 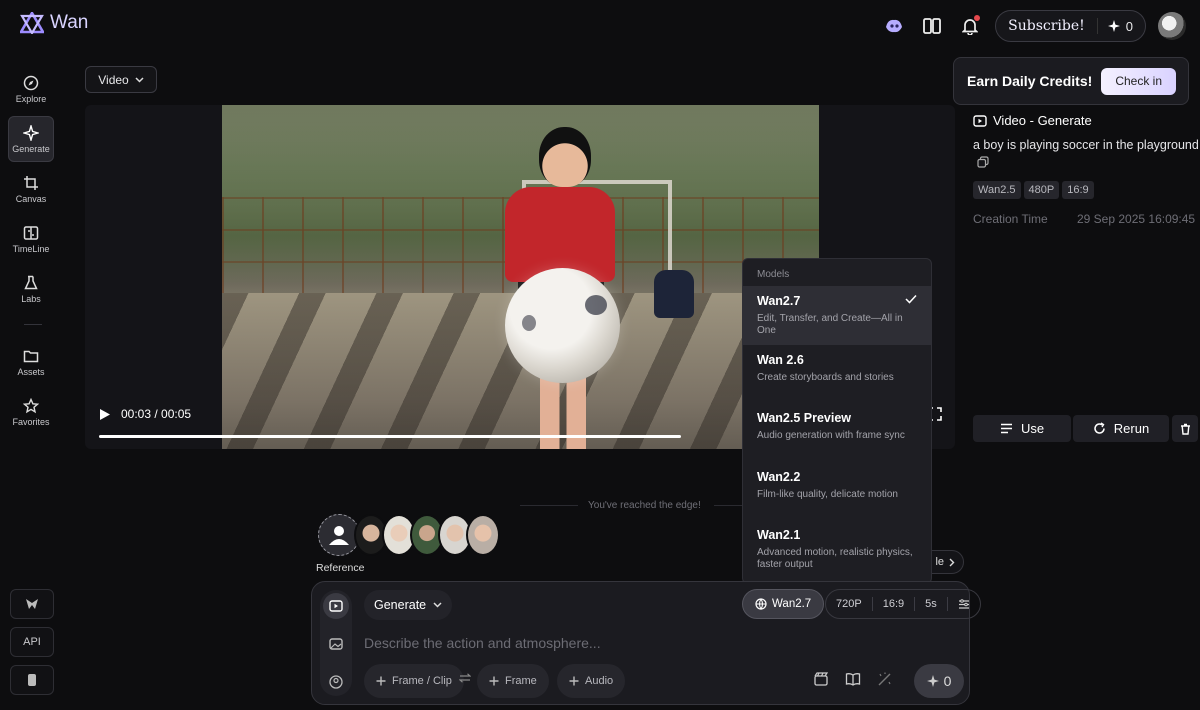 I want to click on generation-mode-title: Video - Generate, so click(x=1032, y=120).